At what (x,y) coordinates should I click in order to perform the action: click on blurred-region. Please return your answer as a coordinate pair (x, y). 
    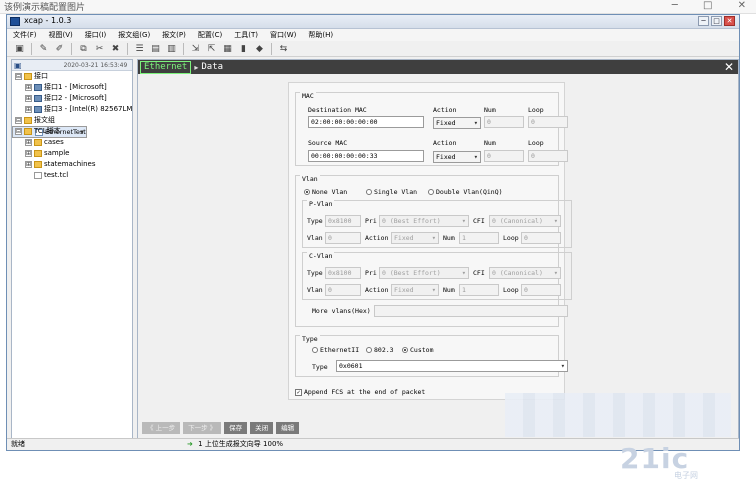
    Looking at the image, I should click on (618, 415).